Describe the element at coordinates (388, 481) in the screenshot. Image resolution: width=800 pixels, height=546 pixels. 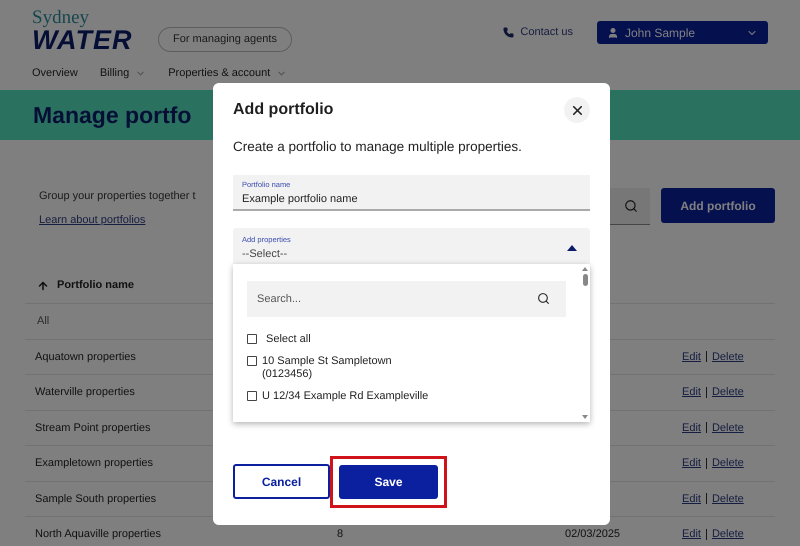
I see `save-button: Save` at that location.